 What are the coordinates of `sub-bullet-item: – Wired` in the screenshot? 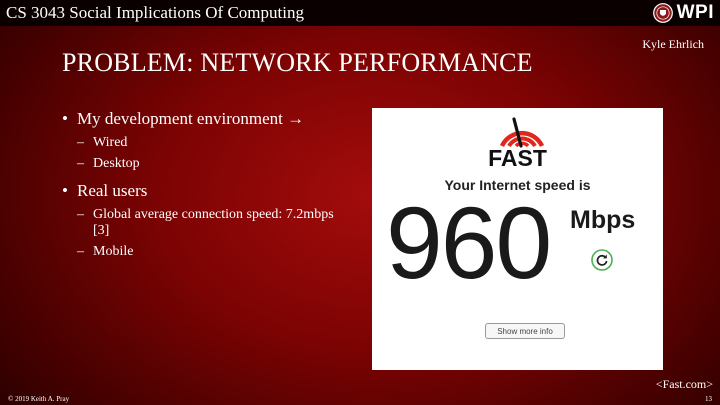 It's located at (214, 143).